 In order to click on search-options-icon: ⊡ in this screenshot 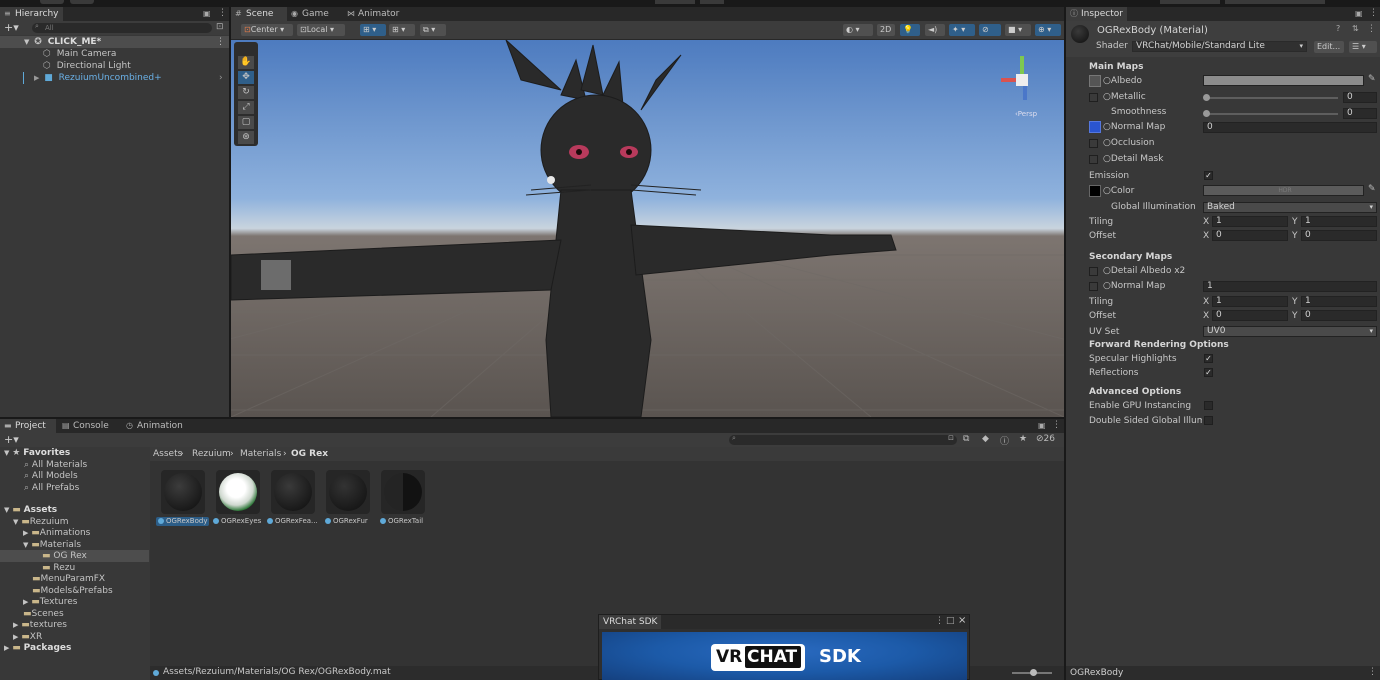, I will do `click(951, 438)`.